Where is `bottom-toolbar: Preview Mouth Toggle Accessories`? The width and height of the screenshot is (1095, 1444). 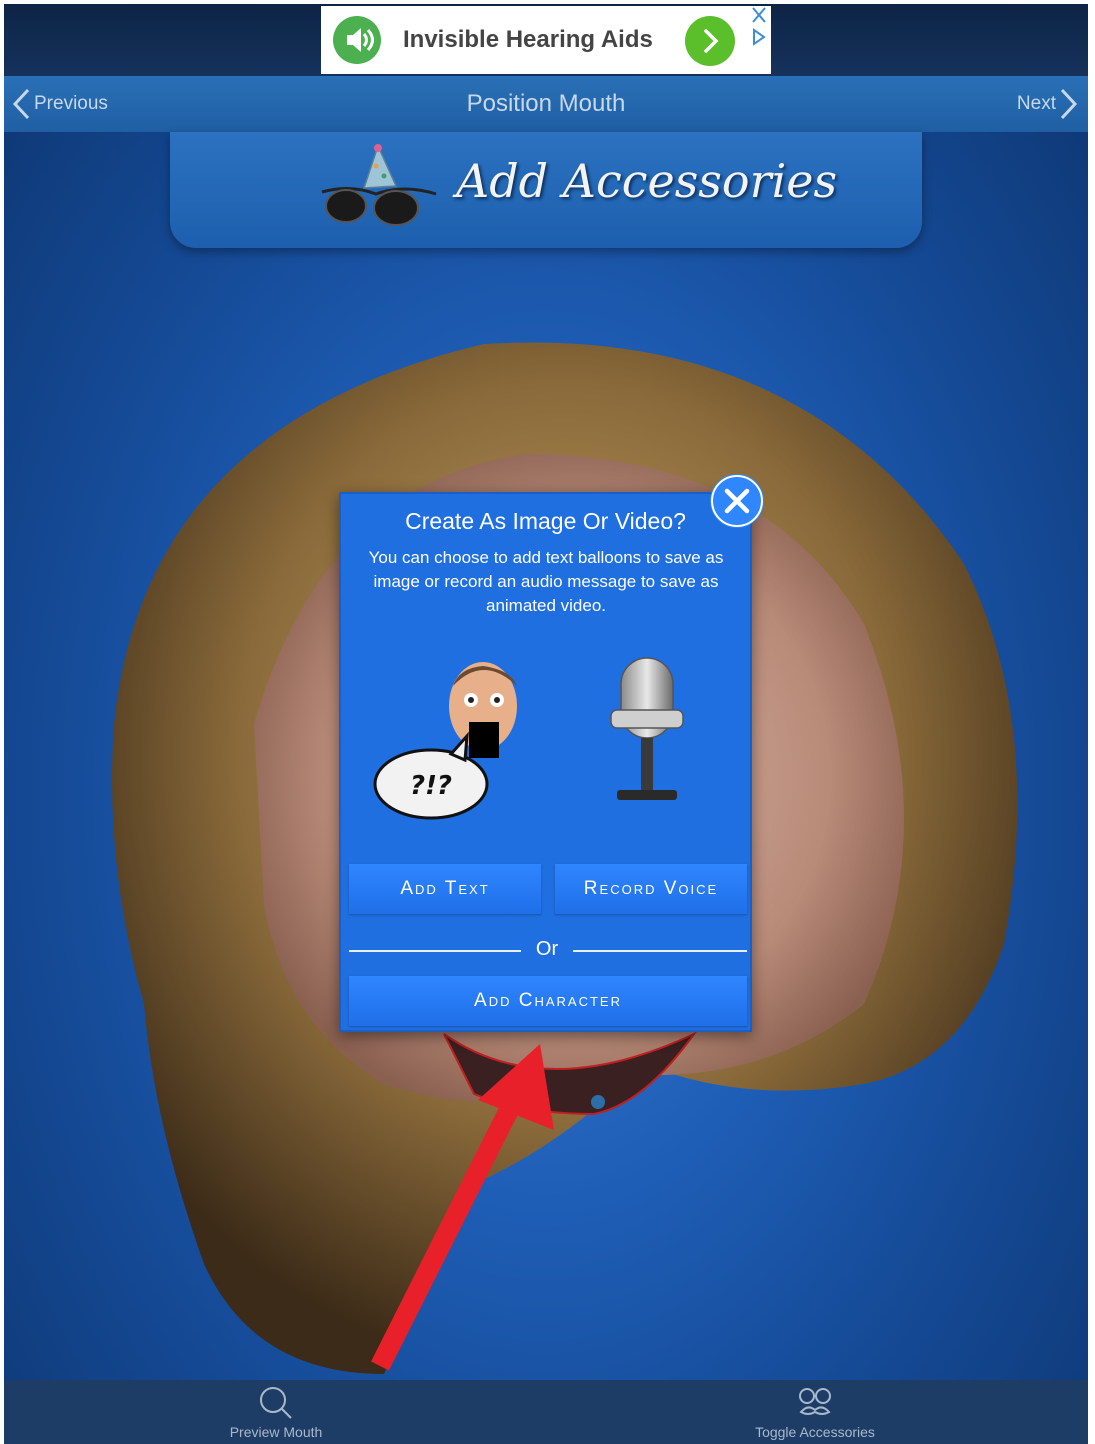
bottom-toolbar: Preview Mouth Toggle Accessories is located at coordinates (546, 1412).